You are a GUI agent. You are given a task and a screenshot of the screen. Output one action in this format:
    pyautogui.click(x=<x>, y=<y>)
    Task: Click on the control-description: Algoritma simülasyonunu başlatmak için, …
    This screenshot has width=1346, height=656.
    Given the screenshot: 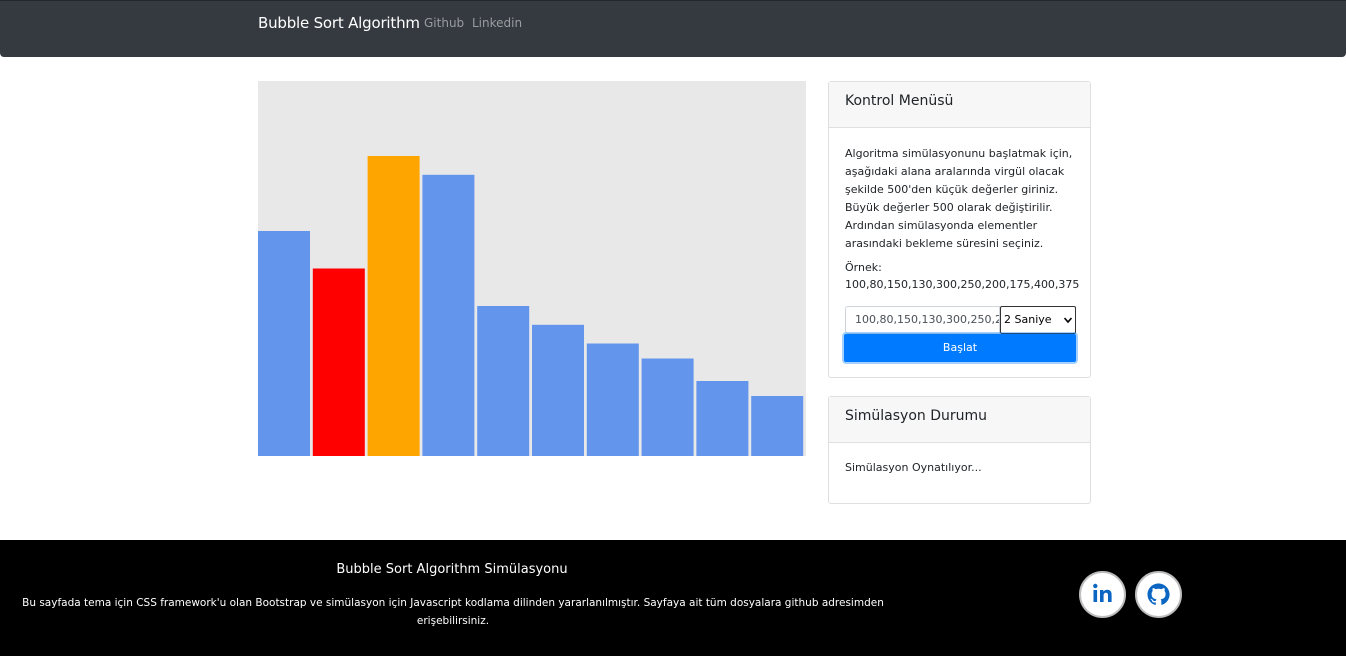 What is the action you would take?
    pyautogui.click(x=959, y=198)
    